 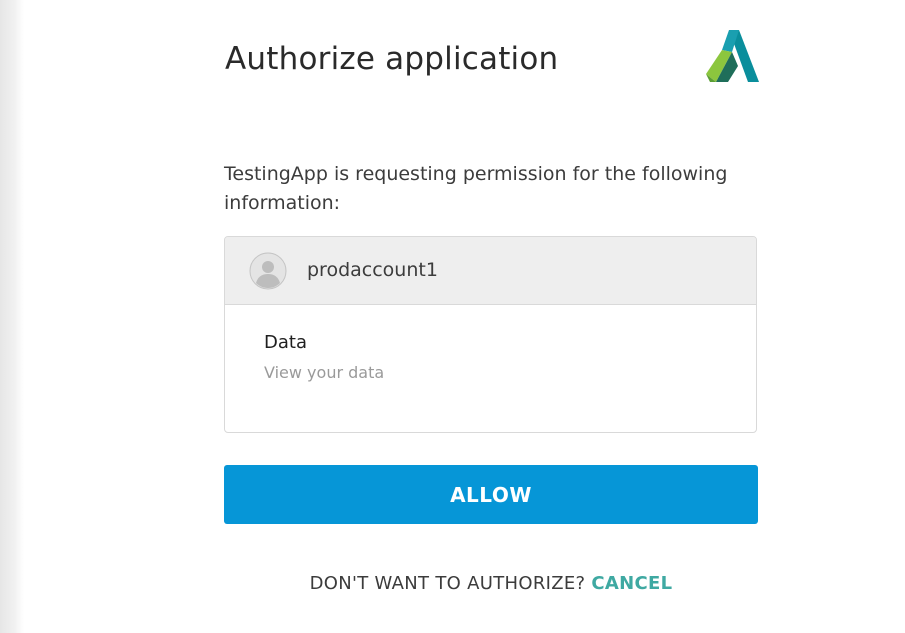 I want to click on cancel-link: CANCEL, so click(x=631, y=583).